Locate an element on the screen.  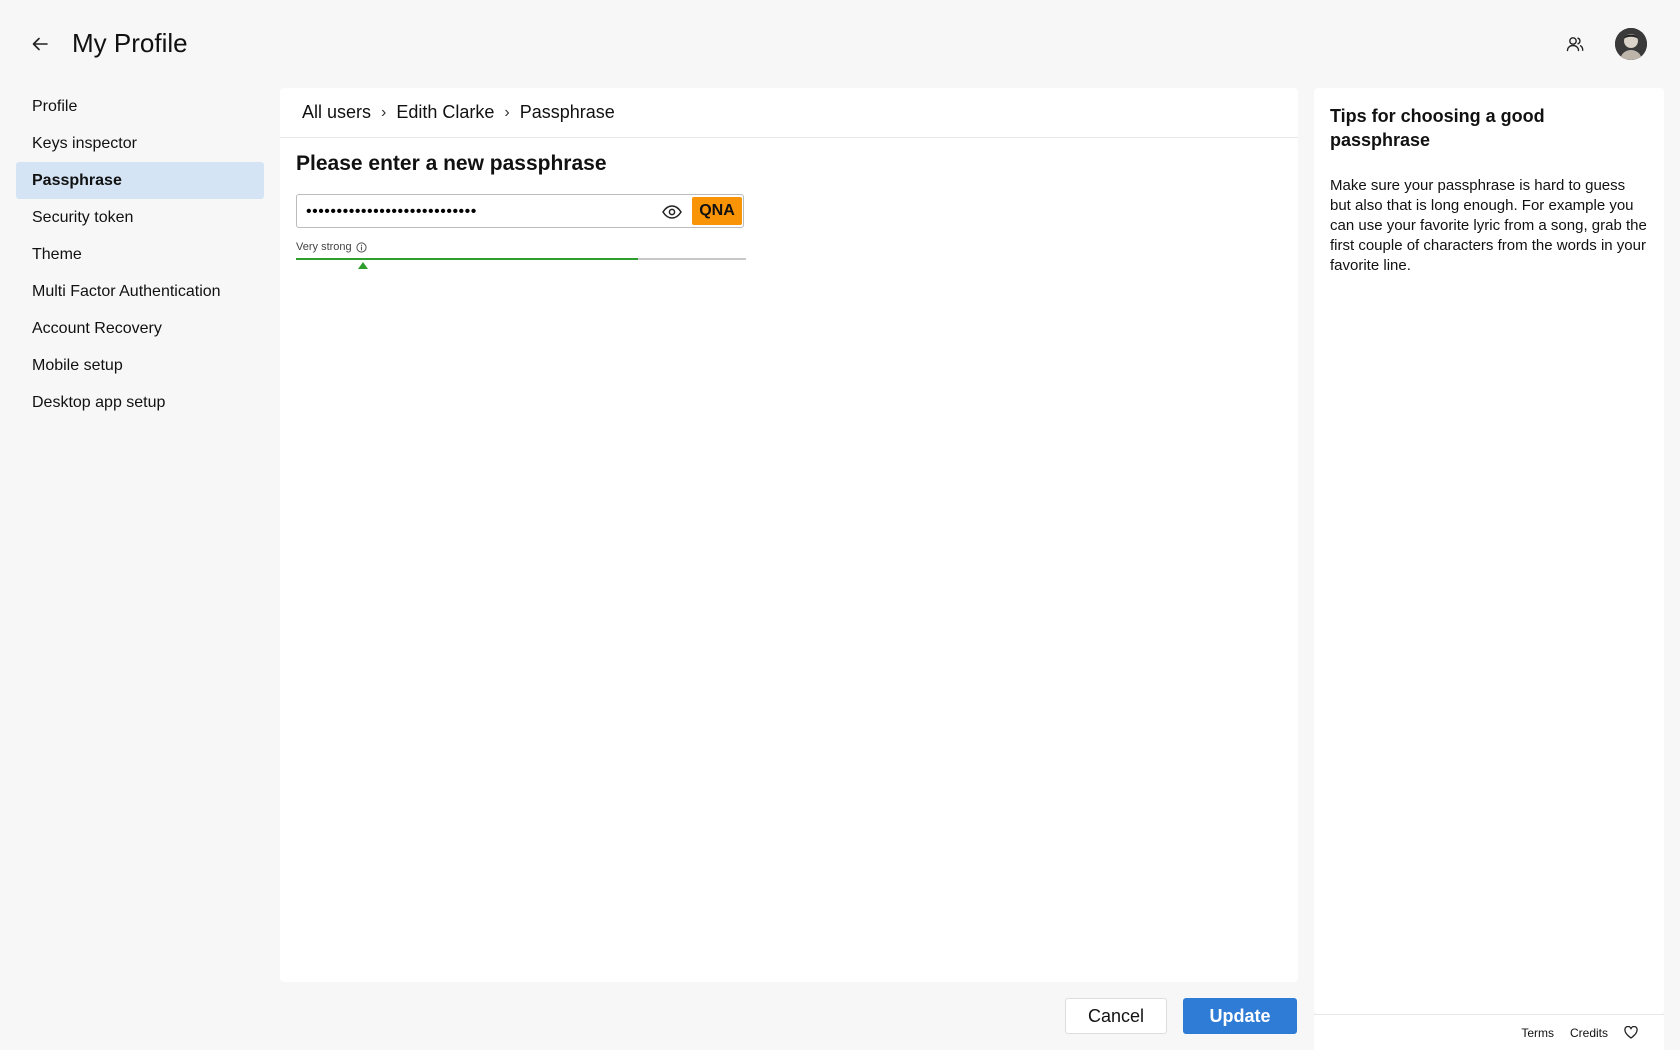
credits-link: Credits is located at coordinates (1589, 1033).